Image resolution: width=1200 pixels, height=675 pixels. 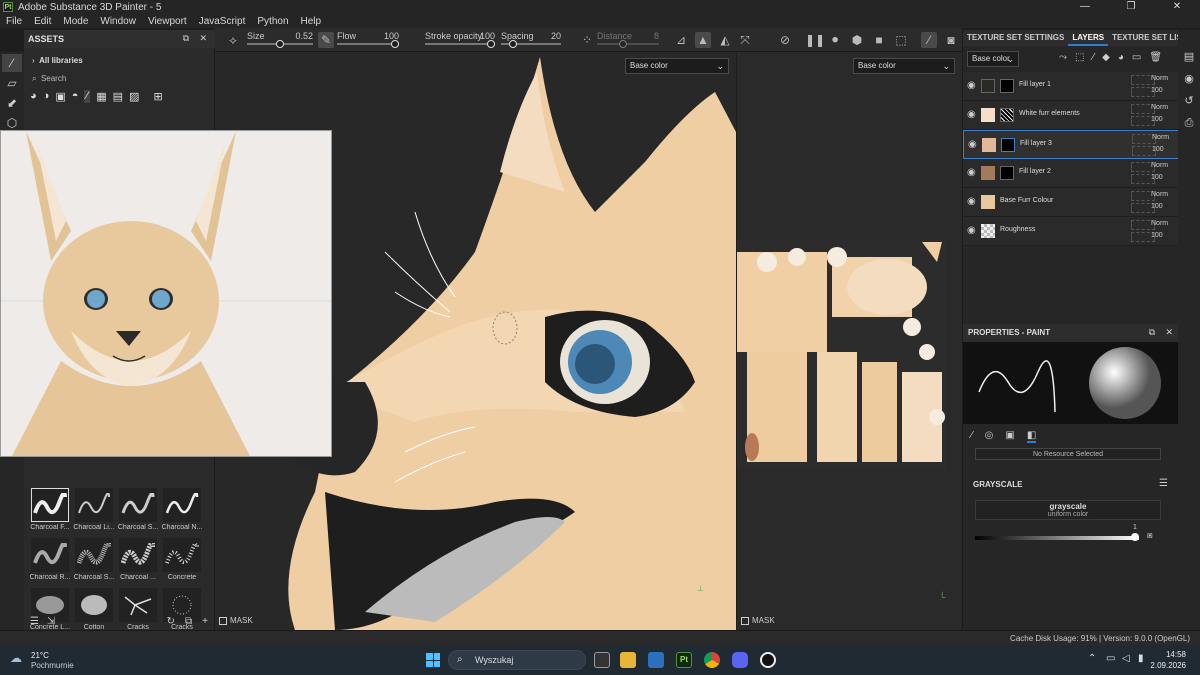 I want to click on particle-filter-icon: ▦, so click(x=101, y=96).